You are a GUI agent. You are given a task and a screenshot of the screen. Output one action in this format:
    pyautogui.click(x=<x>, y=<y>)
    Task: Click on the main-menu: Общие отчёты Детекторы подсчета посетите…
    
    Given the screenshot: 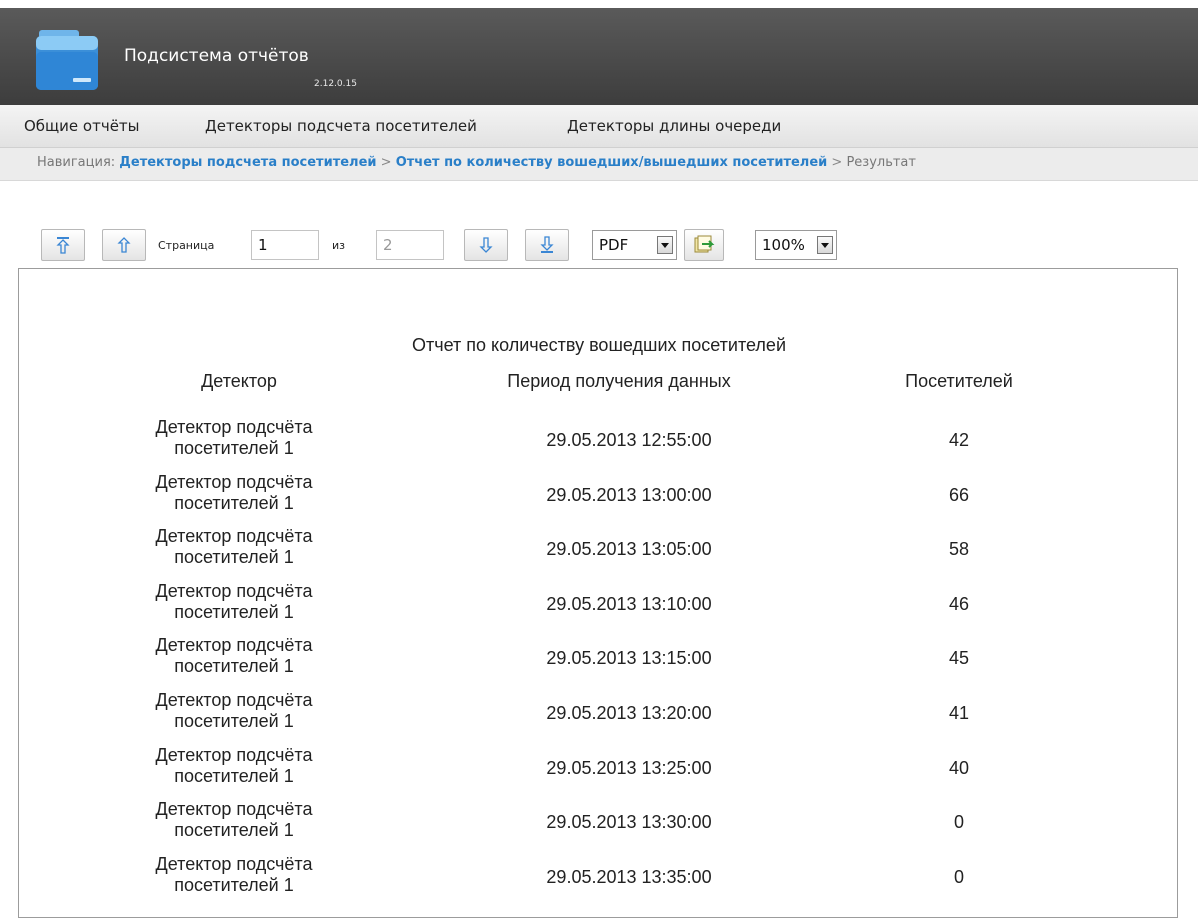 What is the action you would take?
    pyautogui.click(x=599, y=126)
    